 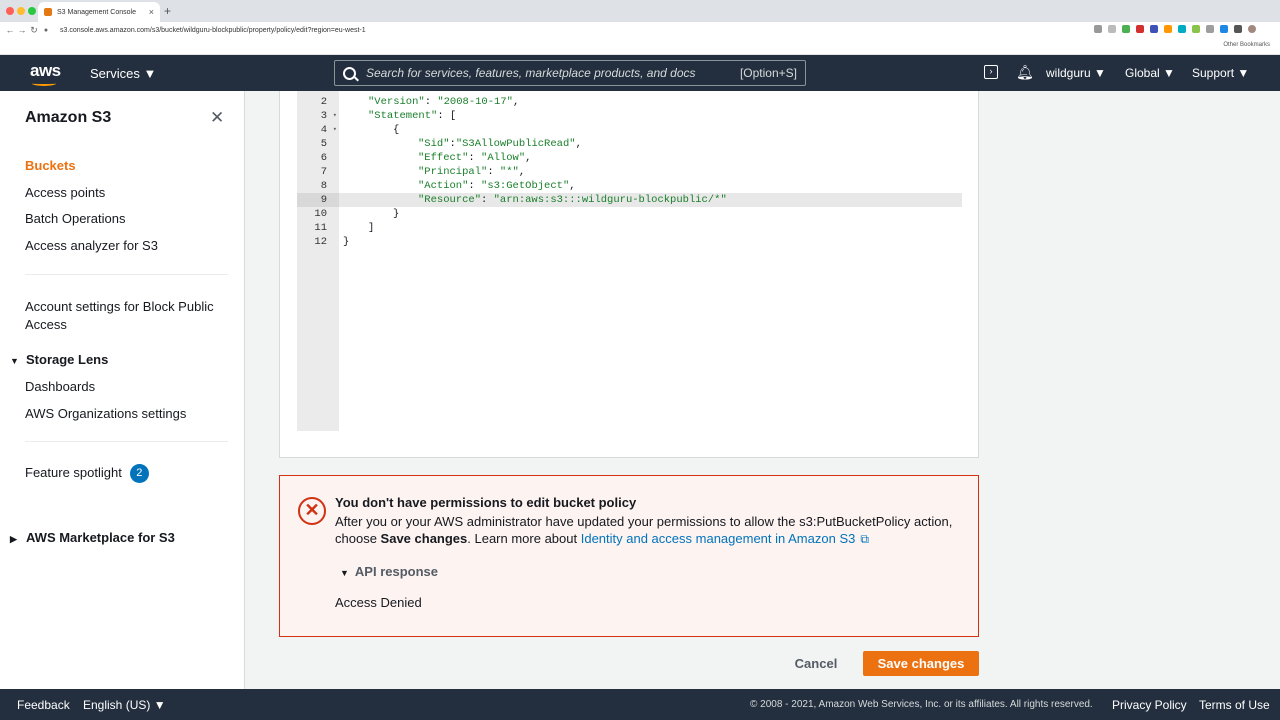 I want to click on sidebar-item-feature-spotlight: Feature spotlight 2, so click(x=87, y=473).